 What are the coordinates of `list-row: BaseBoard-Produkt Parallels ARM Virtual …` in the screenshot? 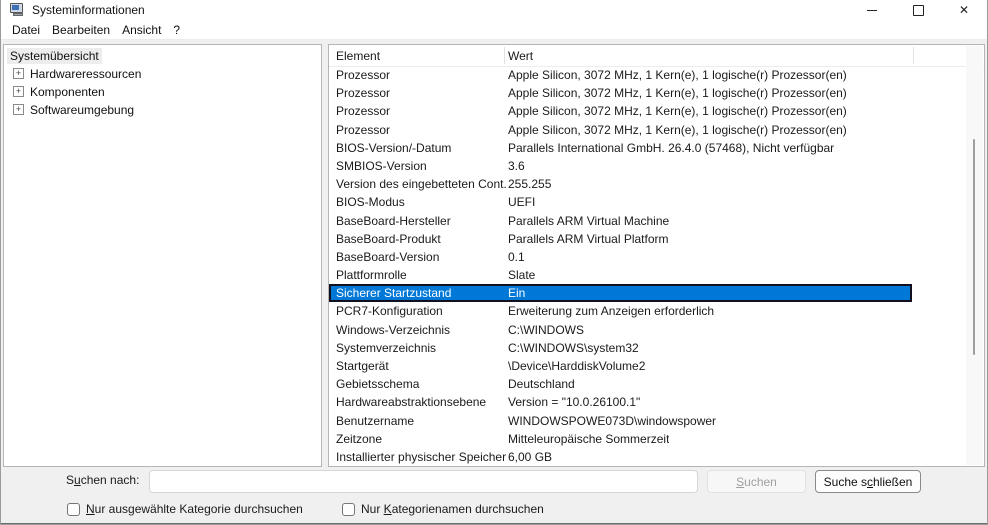 It's located at (656, 239).